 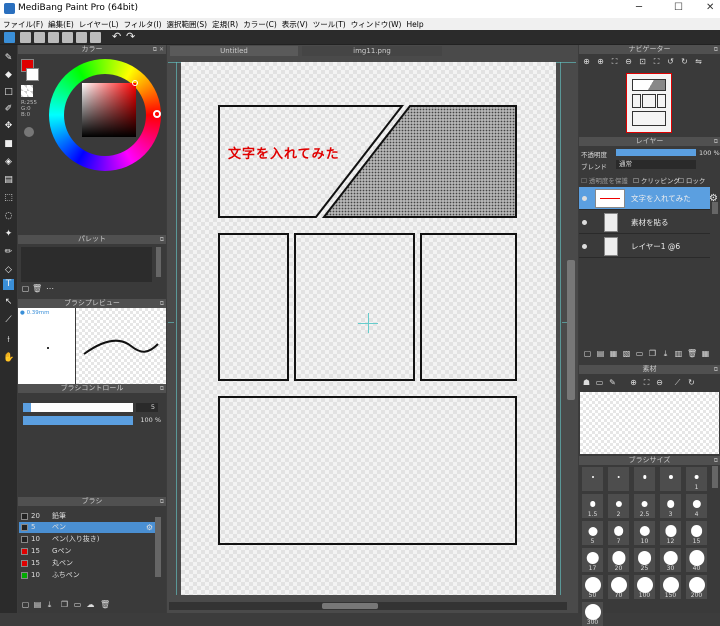 What do you see at coordinates (586, 61) in the screenshot?
I see `zoom-in-icon: ⊕` at bounding box center [586, 61].